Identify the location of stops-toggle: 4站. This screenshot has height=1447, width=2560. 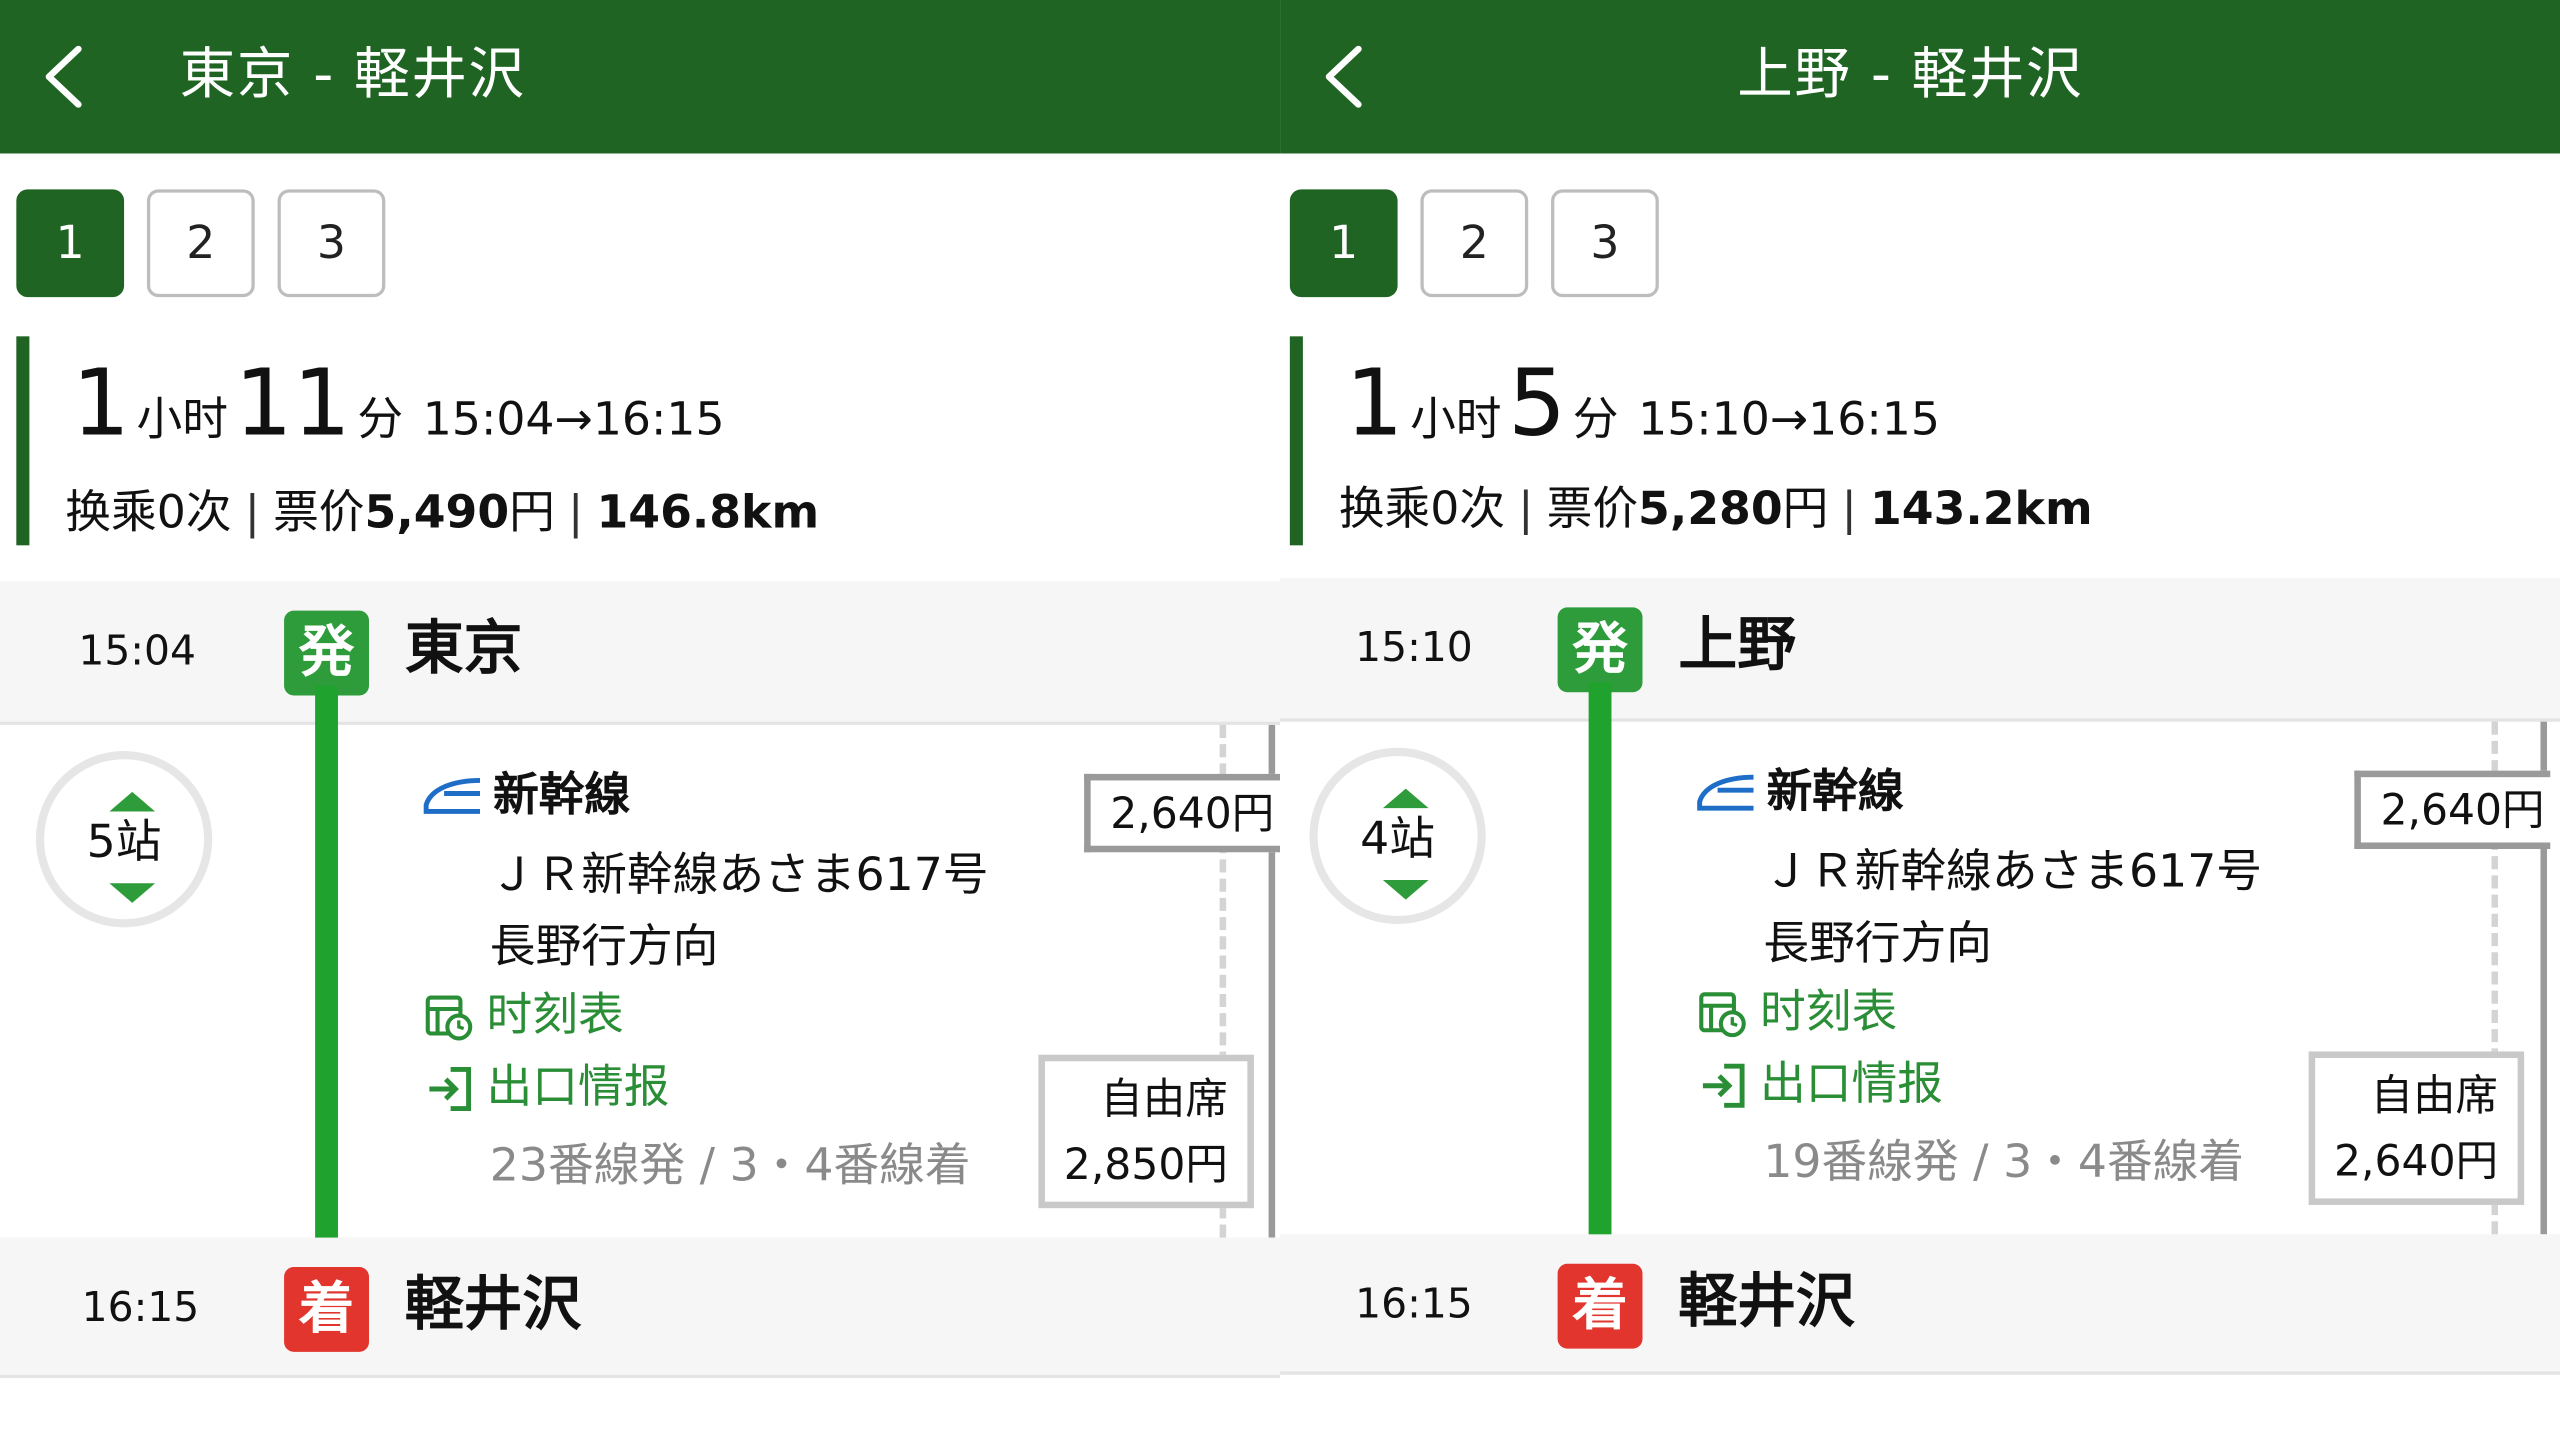
(1397, 836).